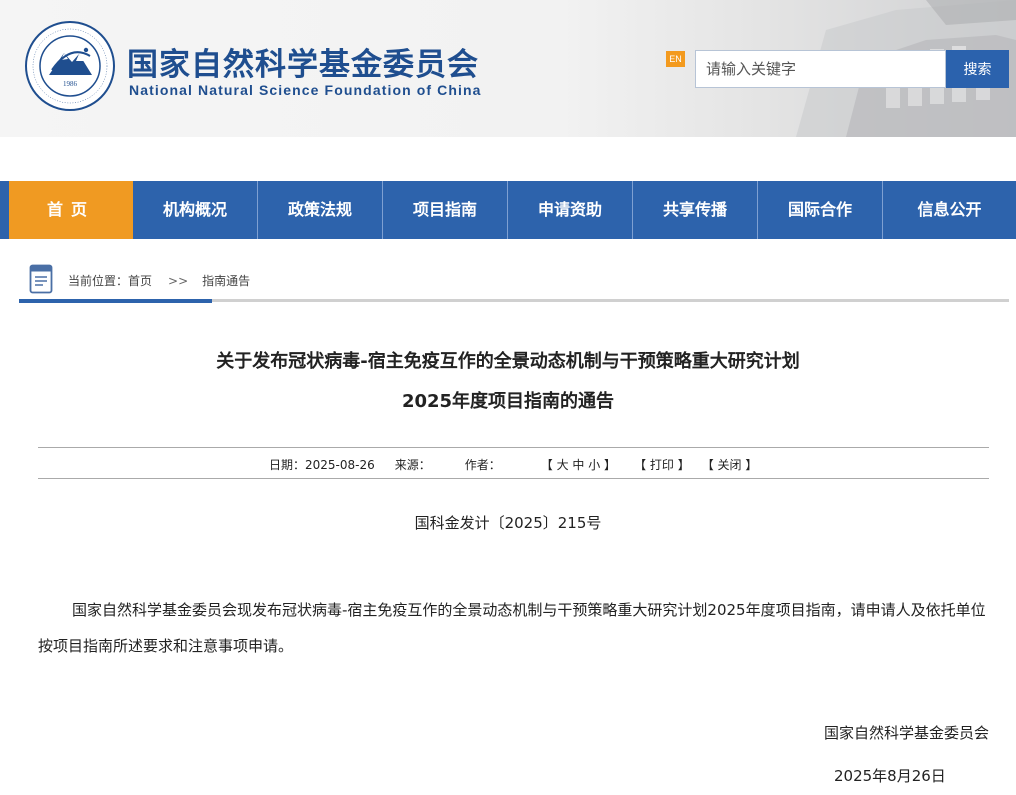  Describe the element at coordinates (949, 210) in the screenshot. I see `nav-item-disclosure: 信息公开` at that location.